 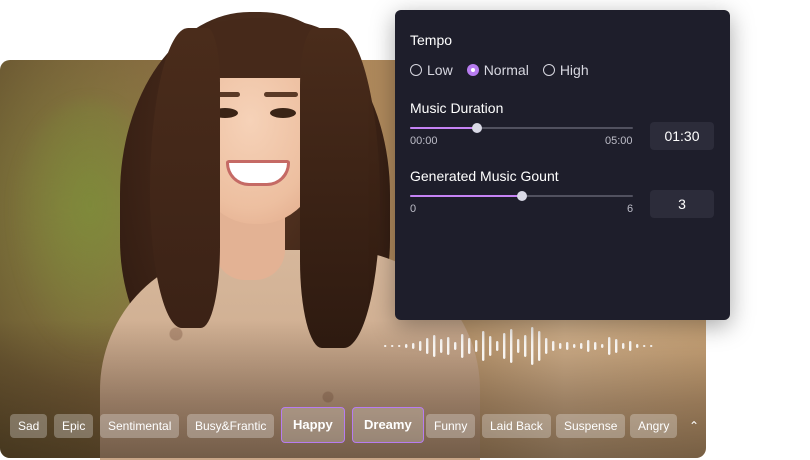 I want to click on mood-tag-dreamy: Dreamy, so click(x=388, y=425).